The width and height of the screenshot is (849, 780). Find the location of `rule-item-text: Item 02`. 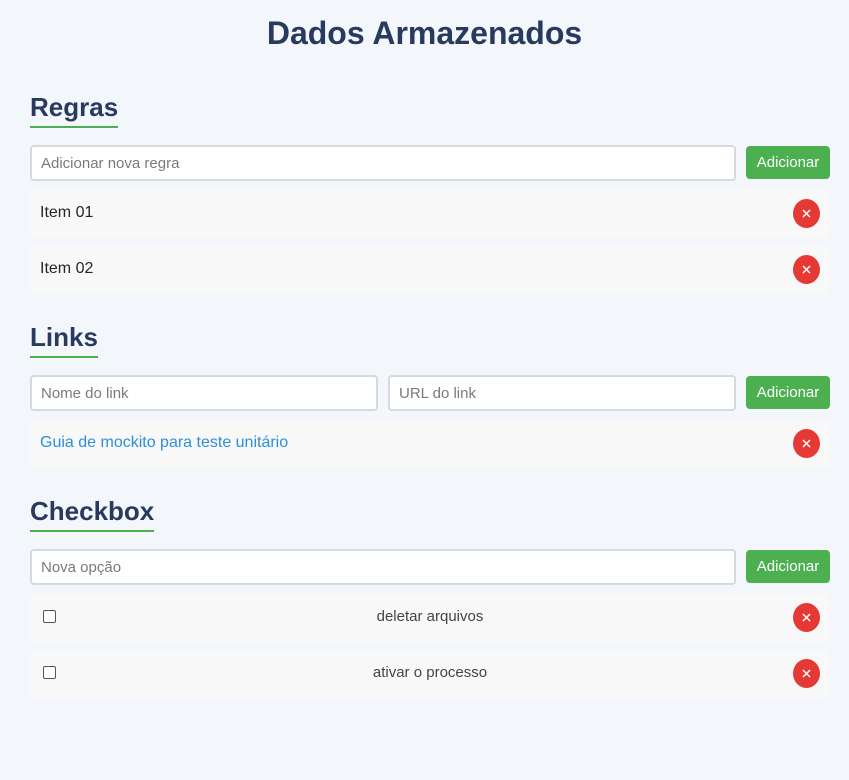

rule-item-text: Item 02 is located at coordinates (67, 268).